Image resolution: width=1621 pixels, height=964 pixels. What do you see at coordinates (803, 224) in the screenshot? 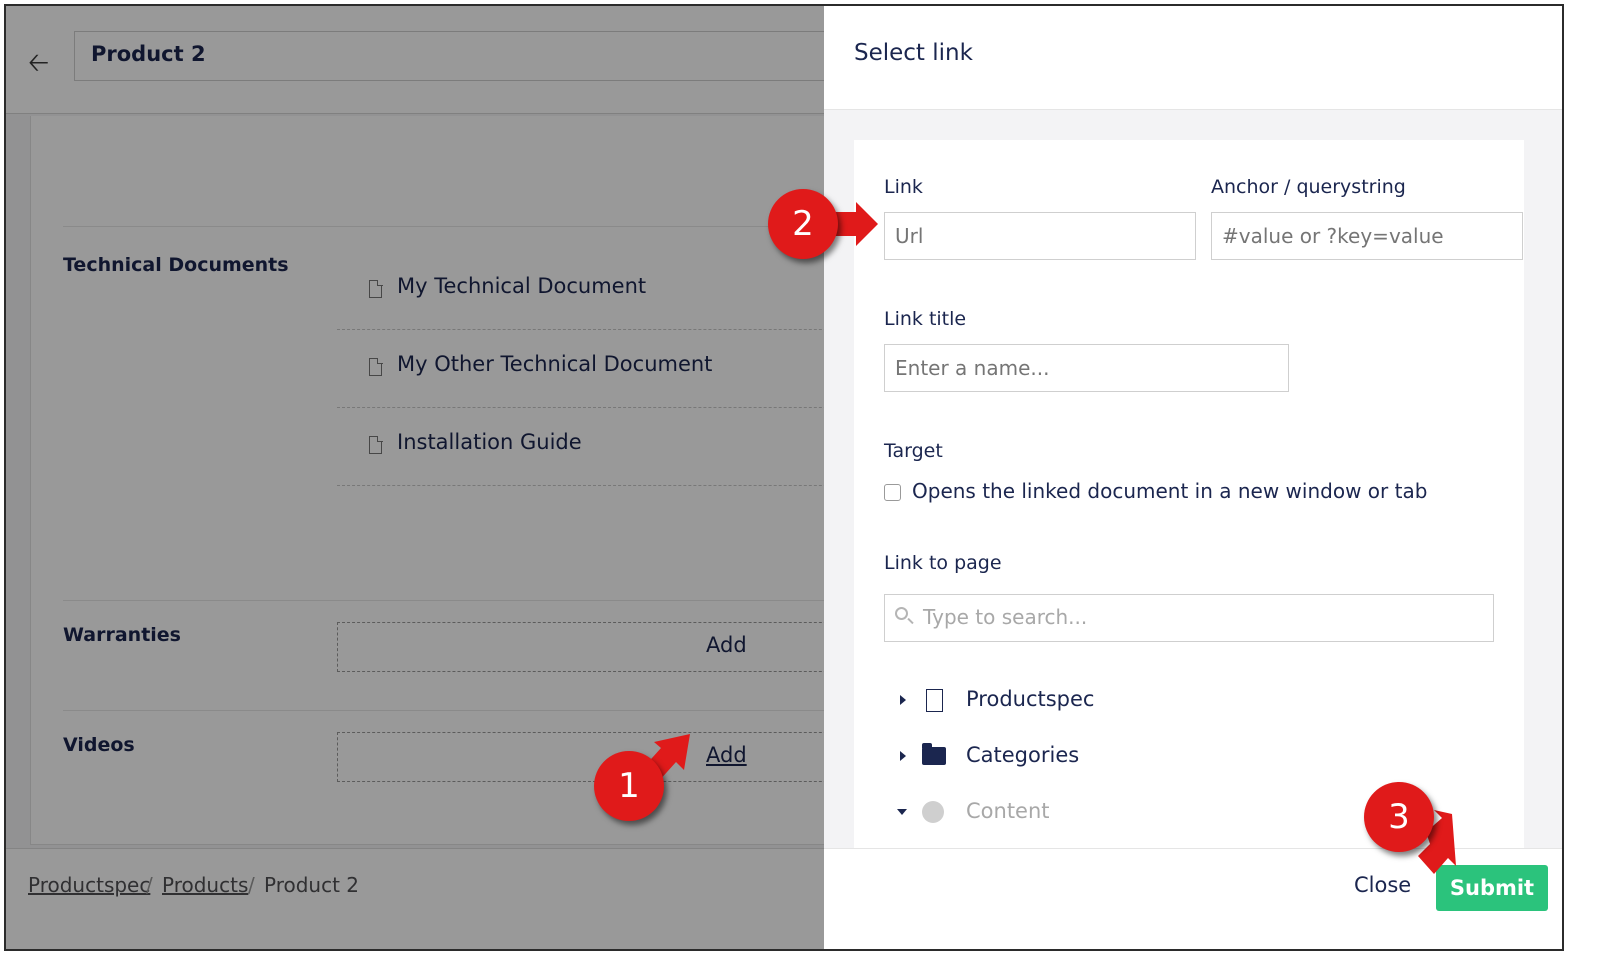
I see `annotation-marker-2: 2` at bounding box center [803, 224].